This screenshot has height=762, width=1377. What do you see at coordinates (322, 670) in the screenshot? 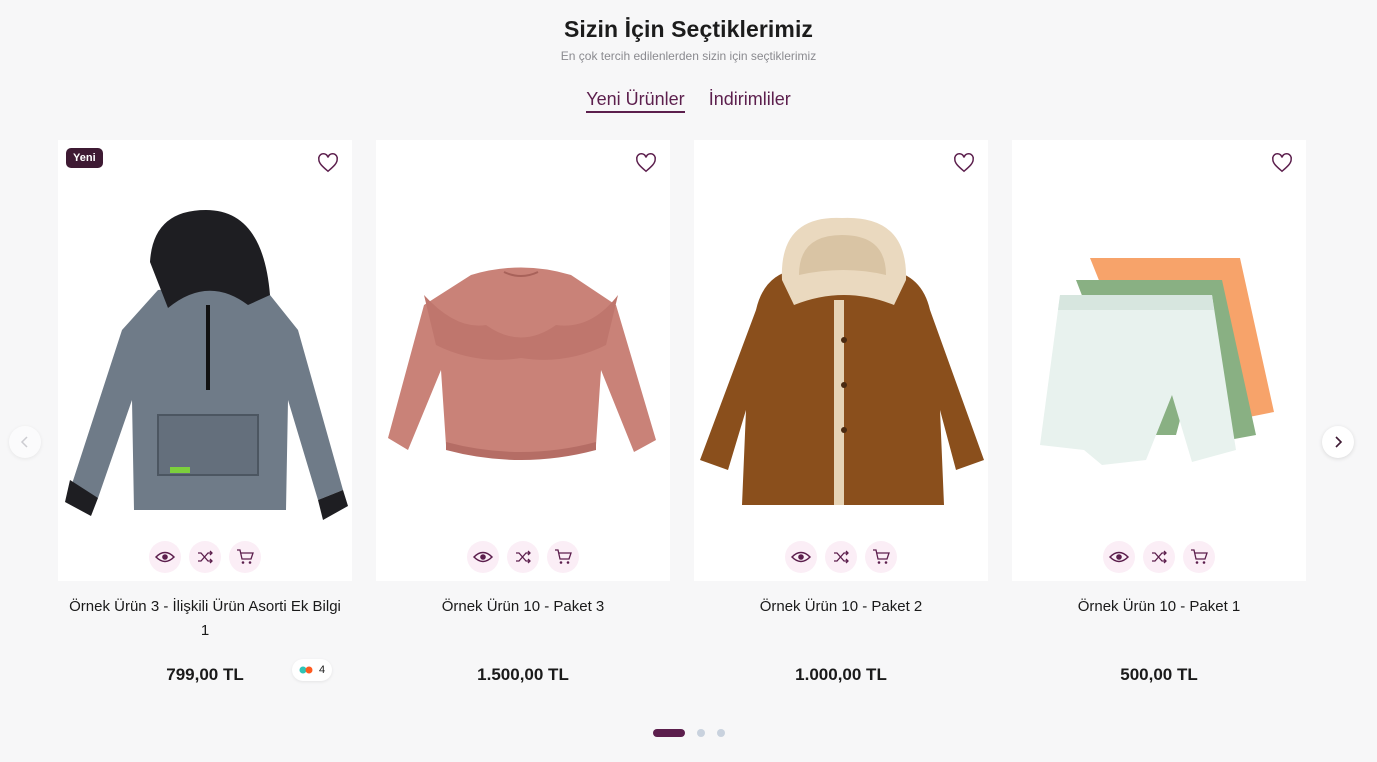
I see `variant-count: 4` at bounding box center [322, 670].